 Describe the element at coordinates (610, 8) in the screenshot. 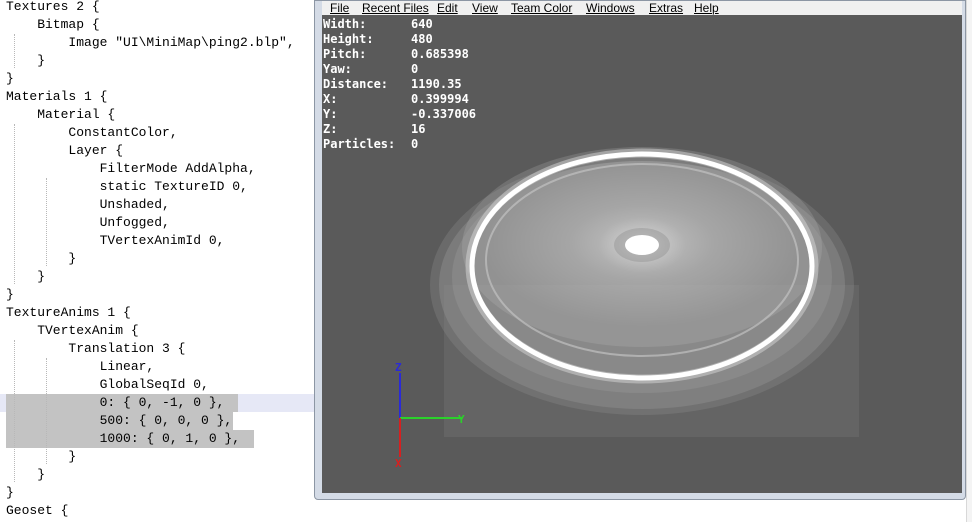

I see `menu-windows: Windows` at that location.